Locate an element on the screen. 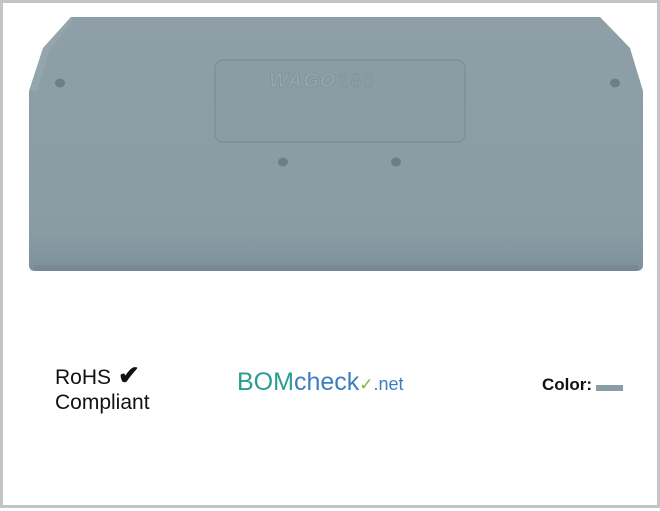 The width and height of the screenshot is (660, 511). color-swatch is located at coordinates (610, 388).